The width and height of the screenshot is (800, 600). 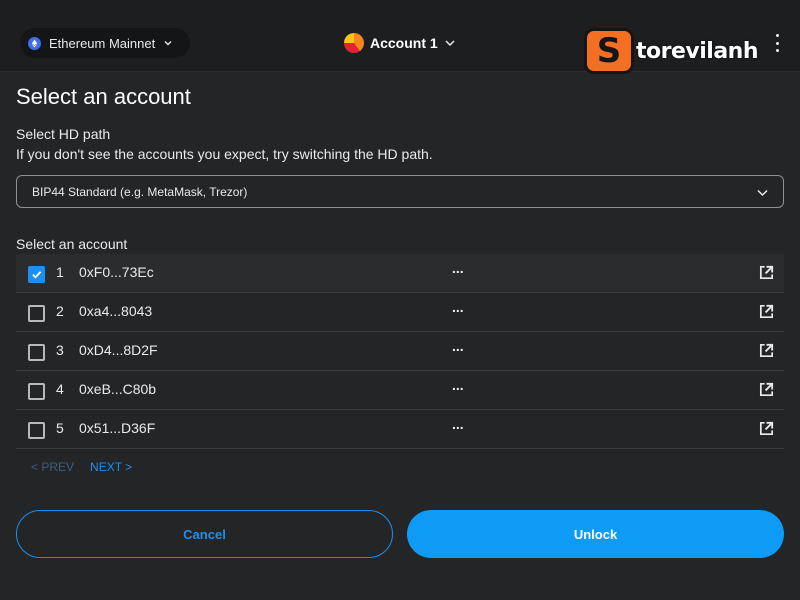 What do you see at coordinates (204, 534) in the screenshot?
I see `cancel-button: Cancel` at bounding box center [204, 534].